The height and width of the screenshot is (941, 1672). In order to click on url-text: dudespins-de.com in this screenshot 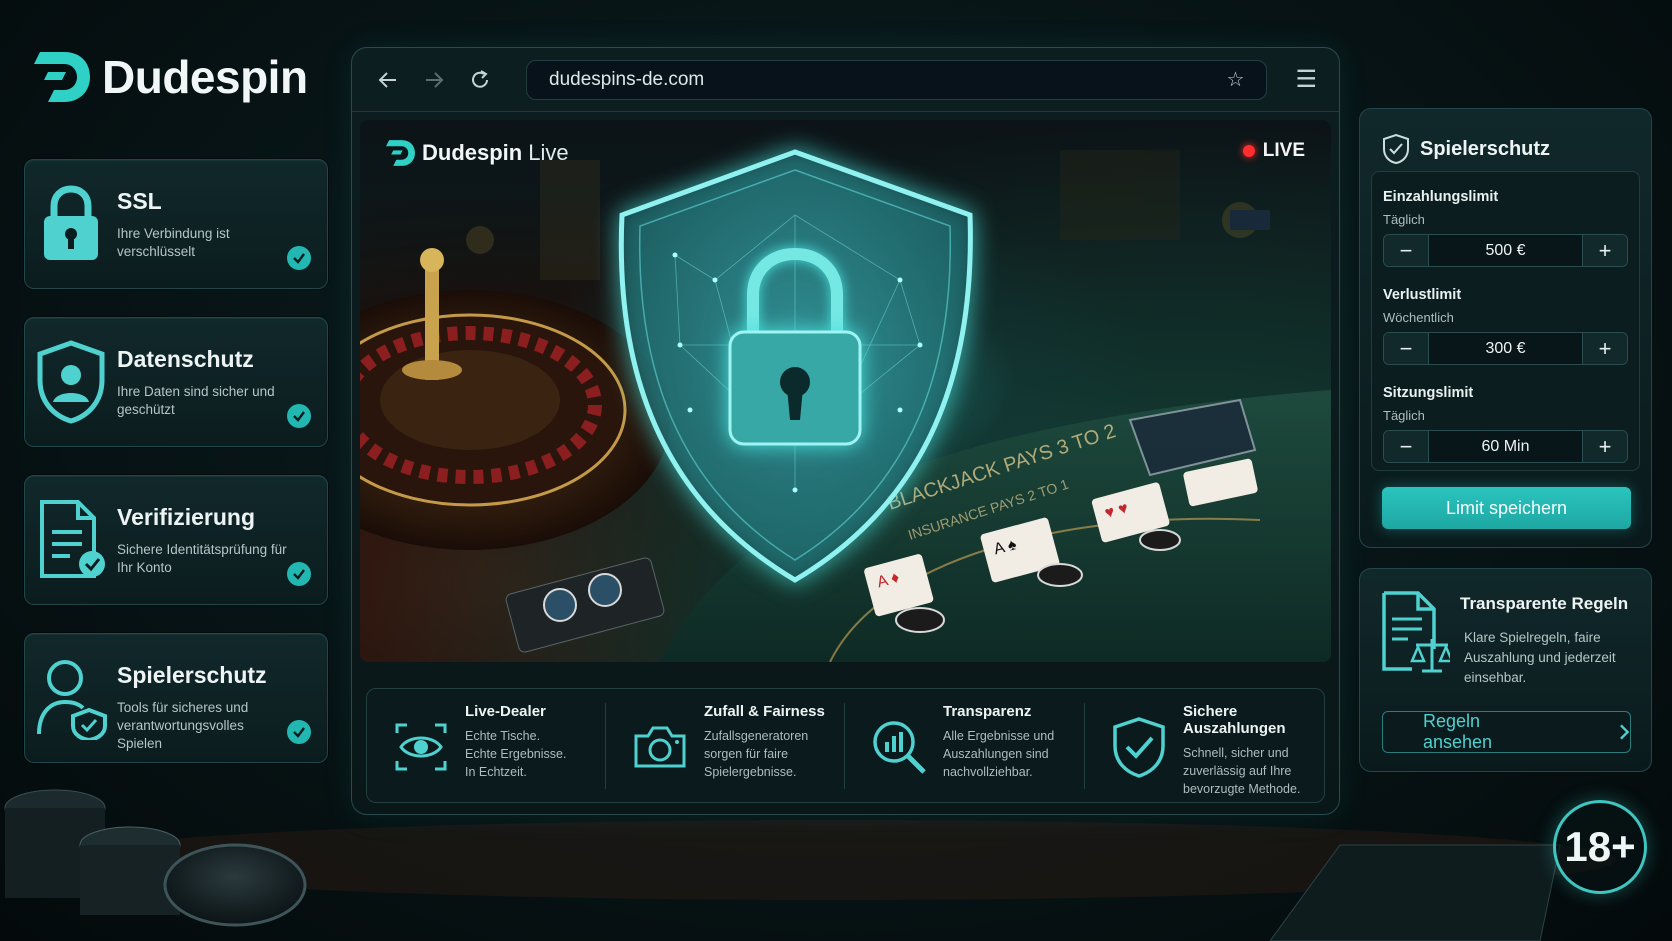, I will do `click(627, 79)`.